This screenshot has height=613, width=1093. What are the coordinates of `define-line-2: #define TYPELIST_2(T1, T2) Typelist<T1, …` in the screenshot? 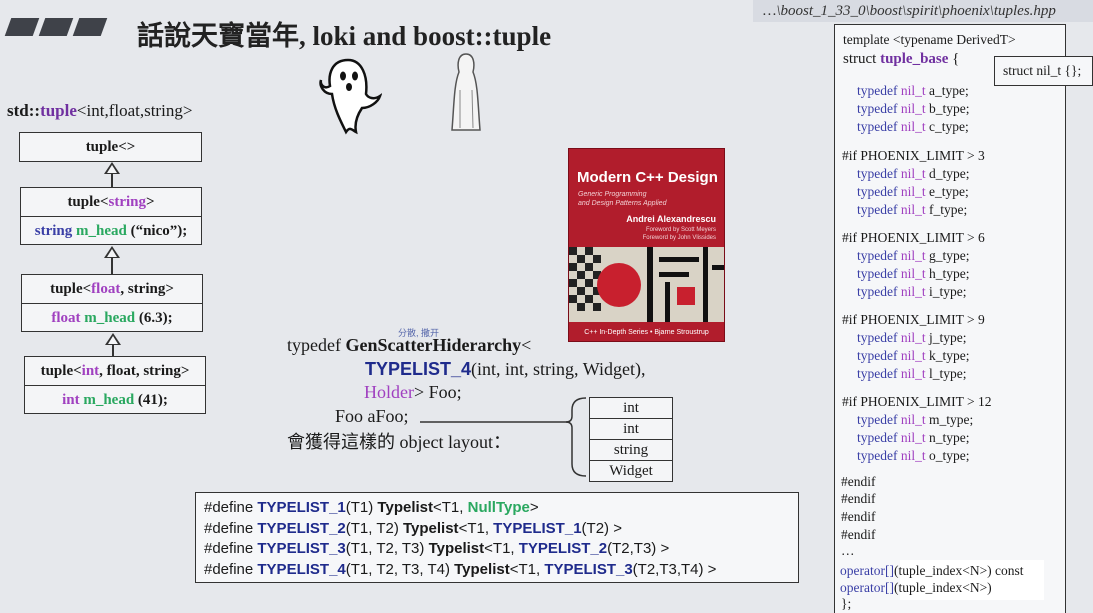 It's located at (413, 528).